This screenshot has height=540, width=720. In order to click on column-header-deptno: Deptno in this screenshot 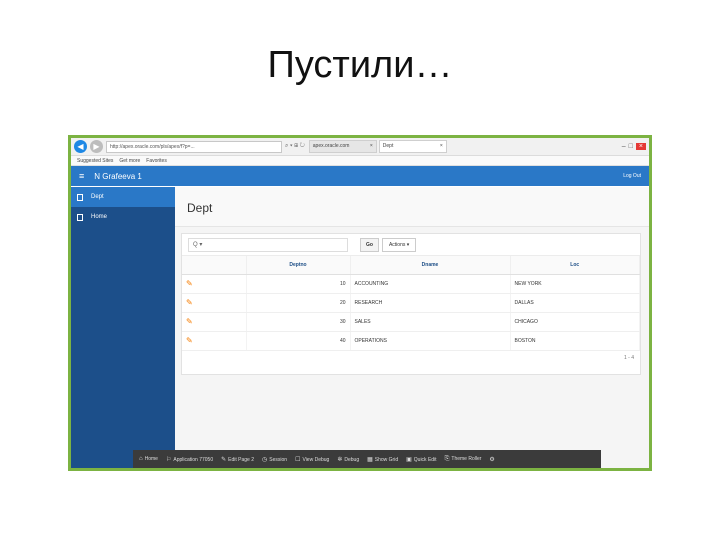, I will do `click(298, 265)`.